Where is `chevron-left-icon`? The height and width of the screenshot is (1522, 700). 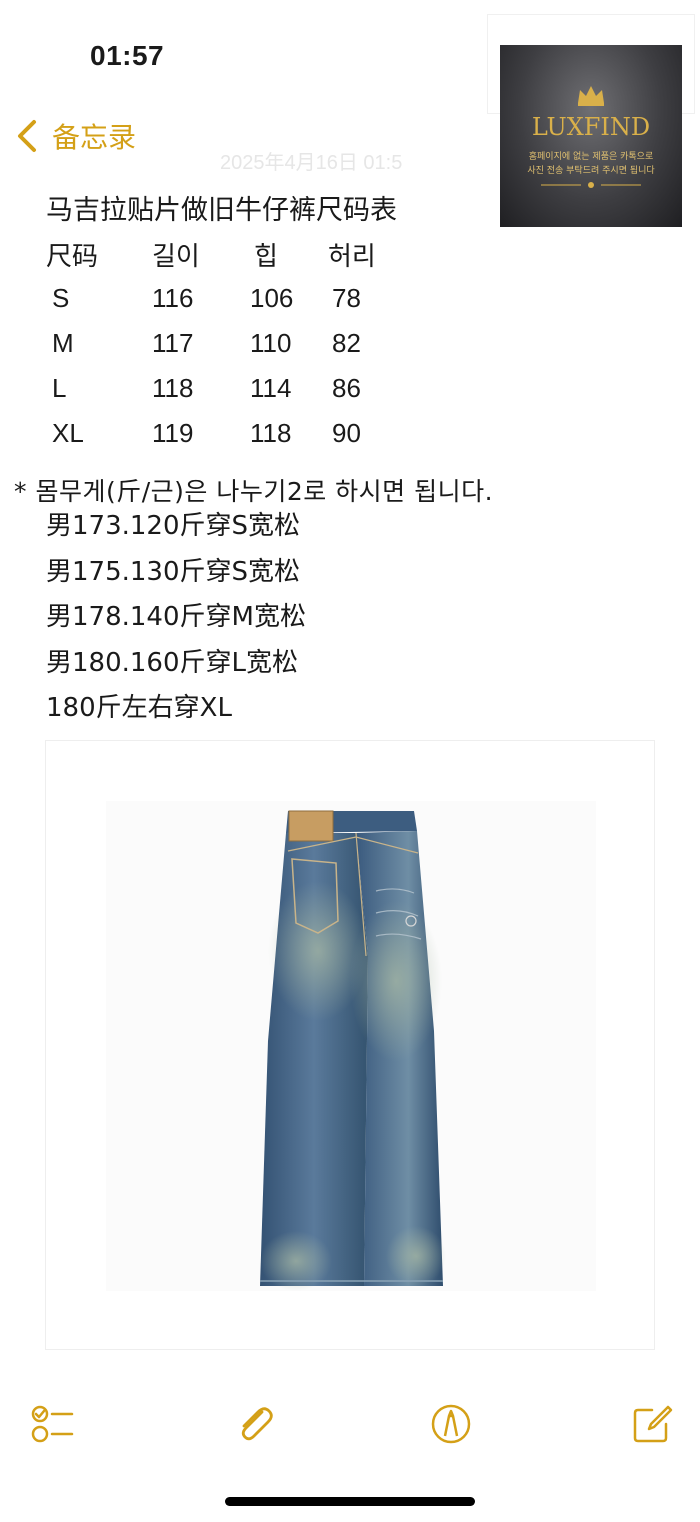 chevron-left-icon is located at coordinates (27, 136).